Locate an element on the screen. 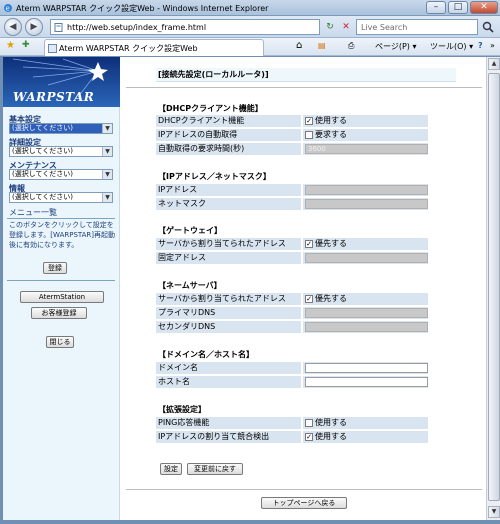 The width and height of the screenshot is (500, 524). secondary-dns-field is located at coordinates (366, 327).